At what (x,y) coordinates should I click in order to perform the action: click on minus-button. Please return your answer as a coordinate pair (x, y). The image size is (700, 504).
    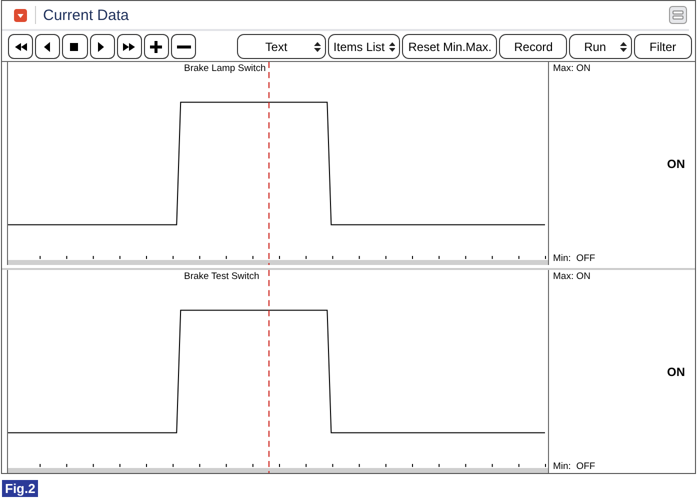
    Looking at the image, I should click on (183, 46).